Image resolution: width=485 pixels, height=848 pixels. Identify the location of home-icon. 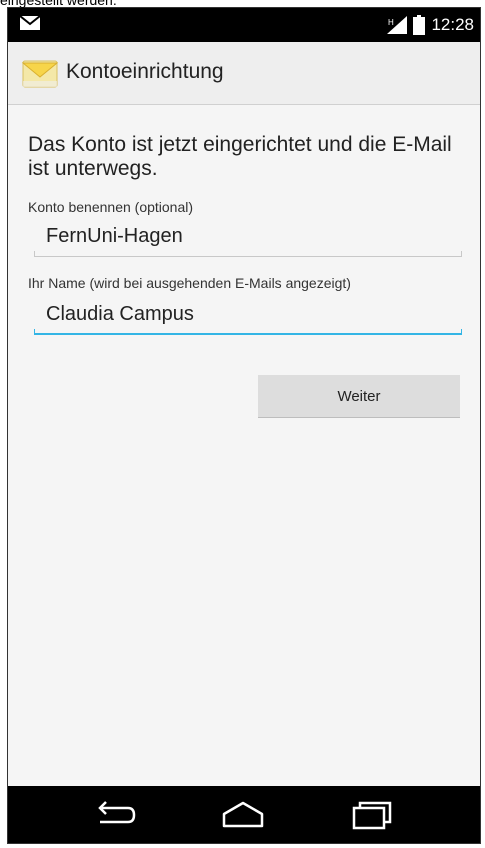
(243, 815).